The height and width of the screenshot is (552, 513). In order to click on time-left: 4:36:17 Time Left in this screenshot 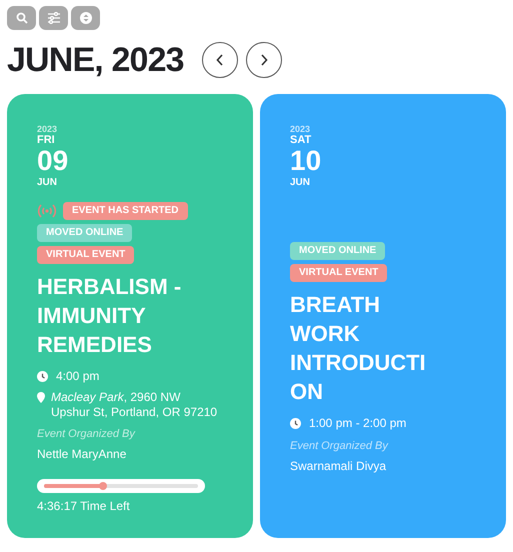, I will do `click(84, 506)`.